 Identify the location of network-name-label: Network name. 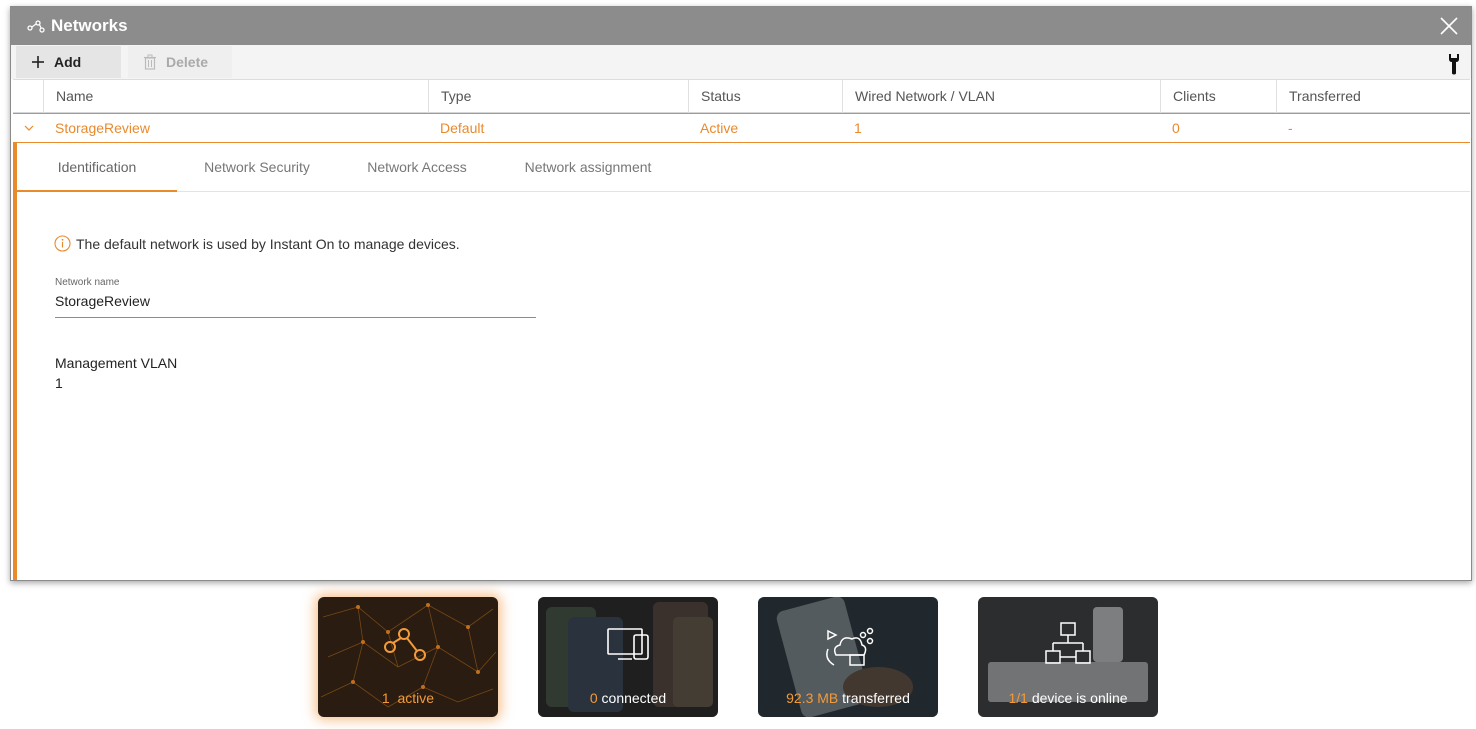
(87, 282).